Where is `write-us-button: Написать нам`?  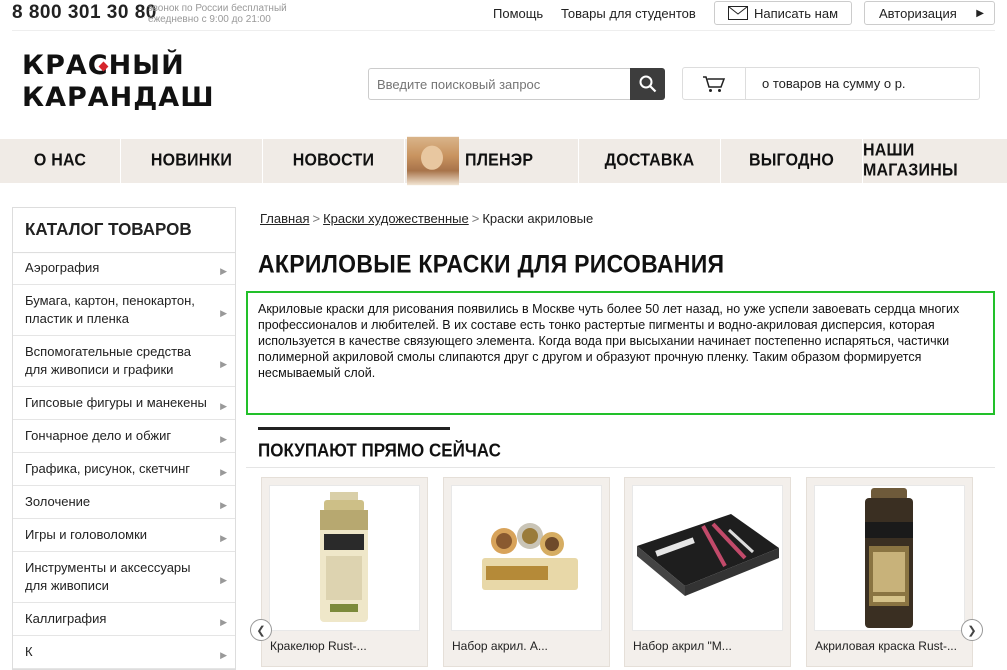 write-us-button: Написать нам is located at coordinates (783, 13).